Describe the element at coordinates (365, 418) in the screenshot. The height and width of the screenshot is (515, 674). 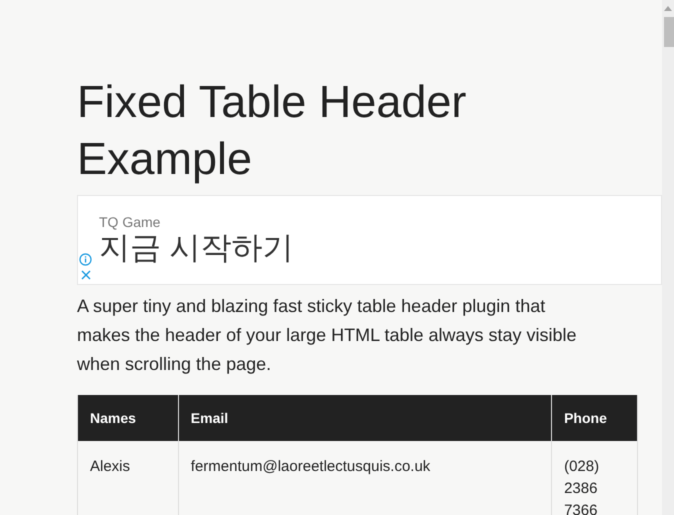
I see `column-header: Email` at that location.